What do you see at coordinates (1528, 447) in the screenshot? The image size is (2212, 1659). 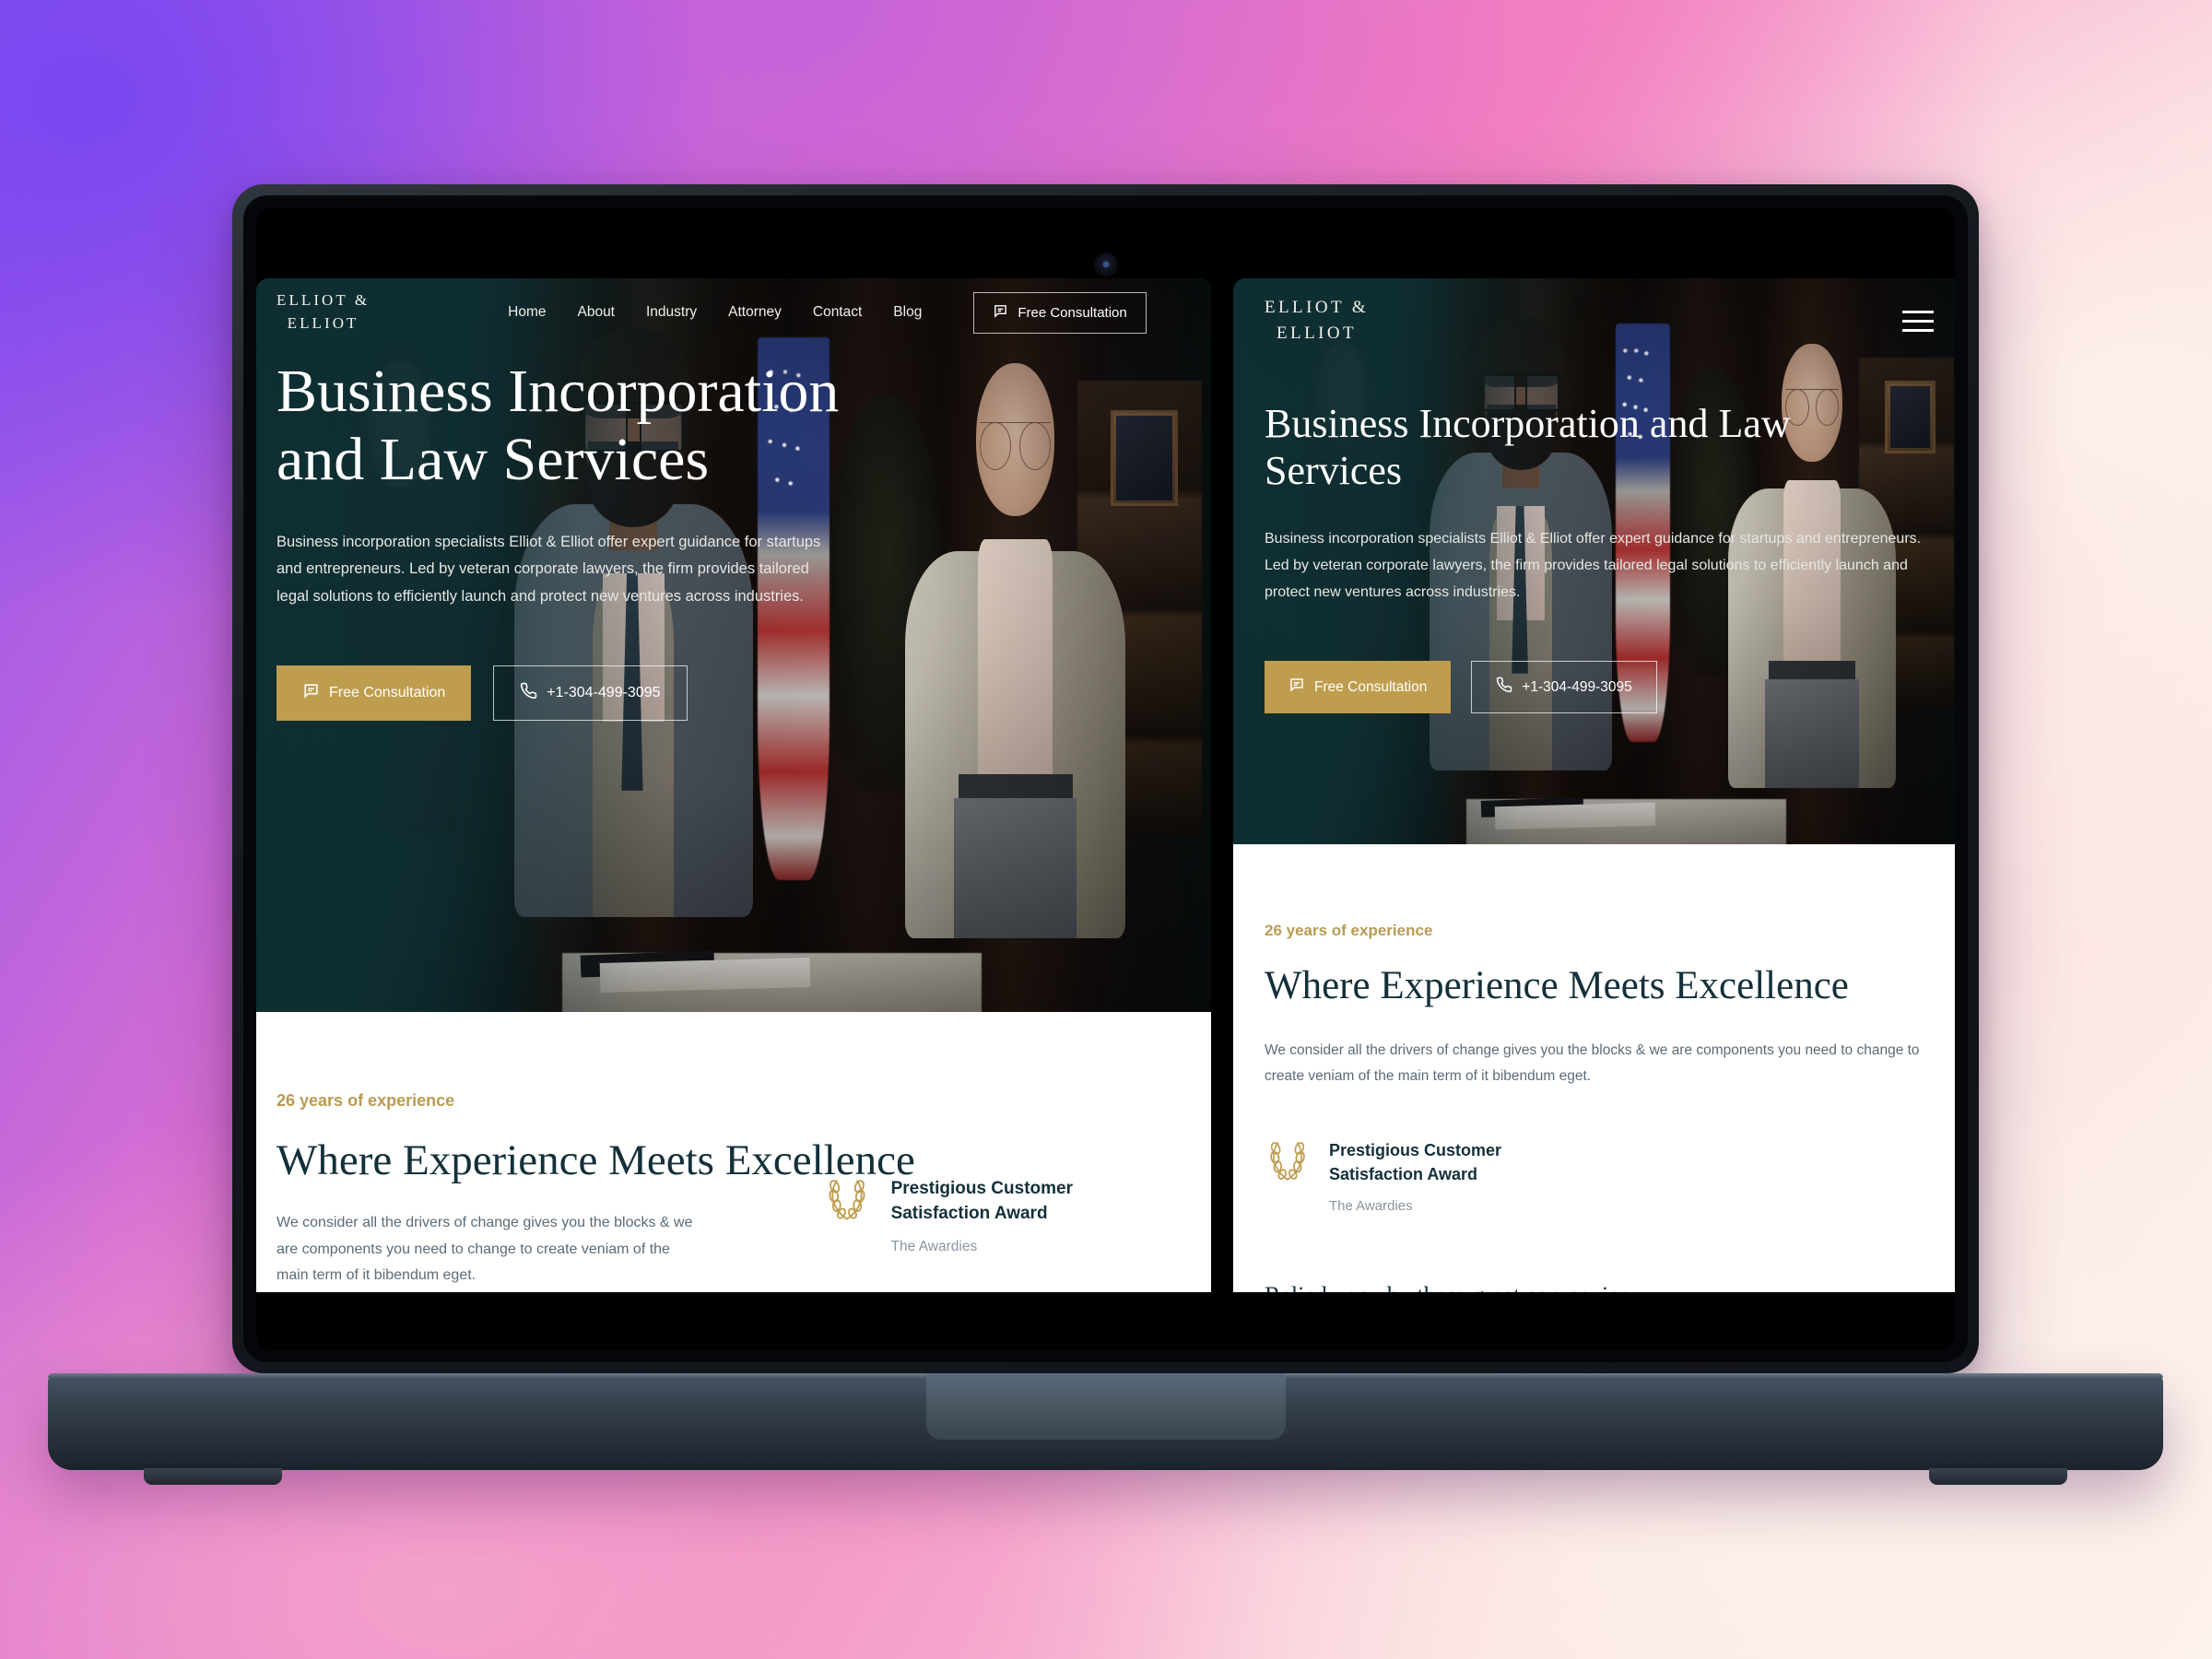 I see `mobile-hero-title: Business Incorporation and Law Services` at bounding box center [1528, 447].